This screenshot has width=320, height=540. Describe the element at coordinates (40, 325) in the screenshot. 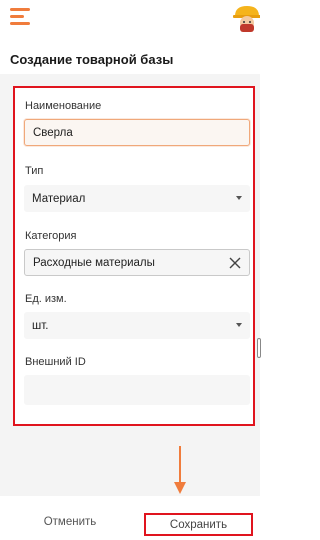

I see `unit-select-value: шт.` at that location.